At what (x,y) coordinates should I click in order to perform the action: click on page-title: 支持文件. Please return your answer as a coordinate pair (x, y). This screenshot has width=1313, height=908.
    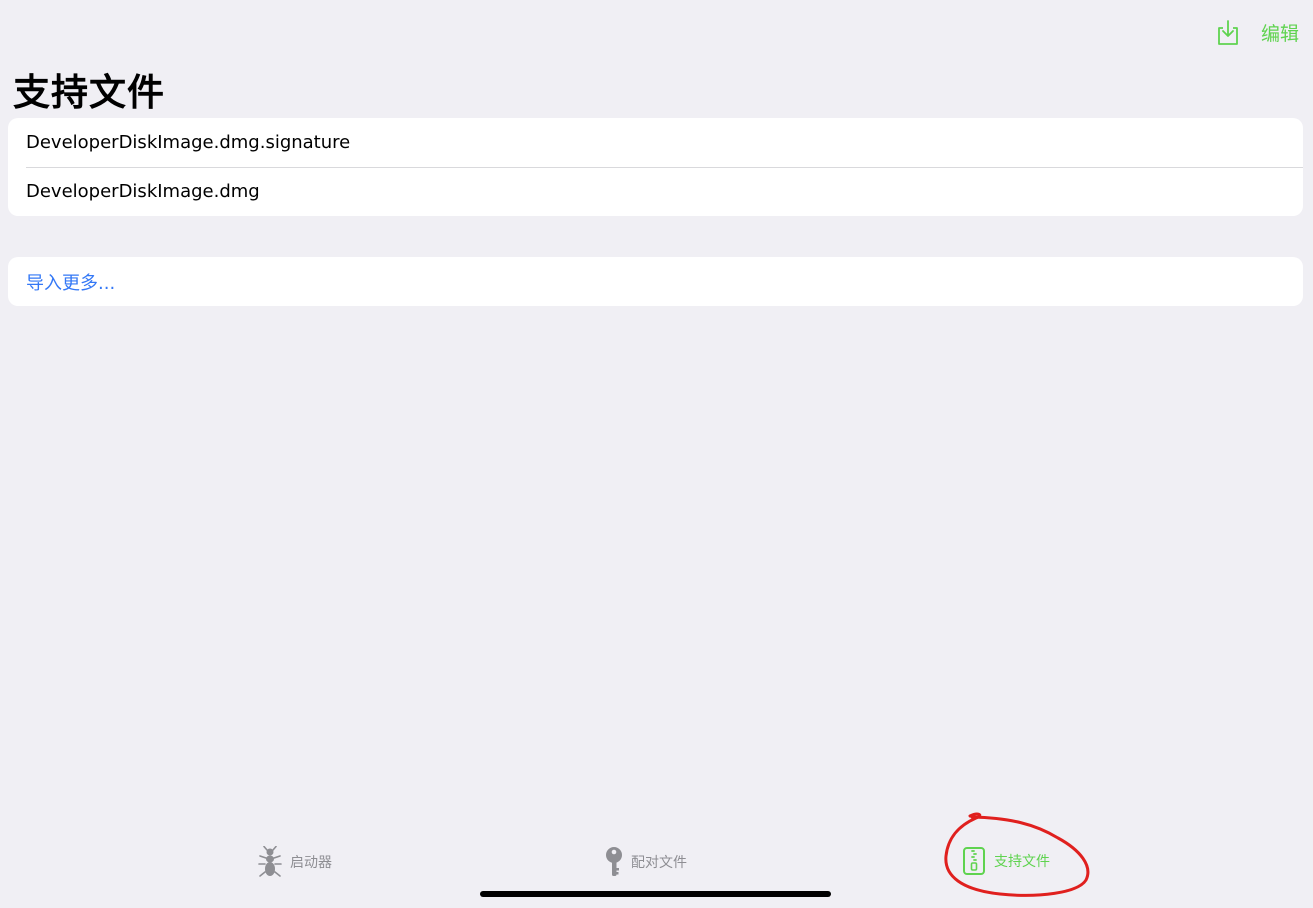
    Looking at the image, I should click on (89, 92).